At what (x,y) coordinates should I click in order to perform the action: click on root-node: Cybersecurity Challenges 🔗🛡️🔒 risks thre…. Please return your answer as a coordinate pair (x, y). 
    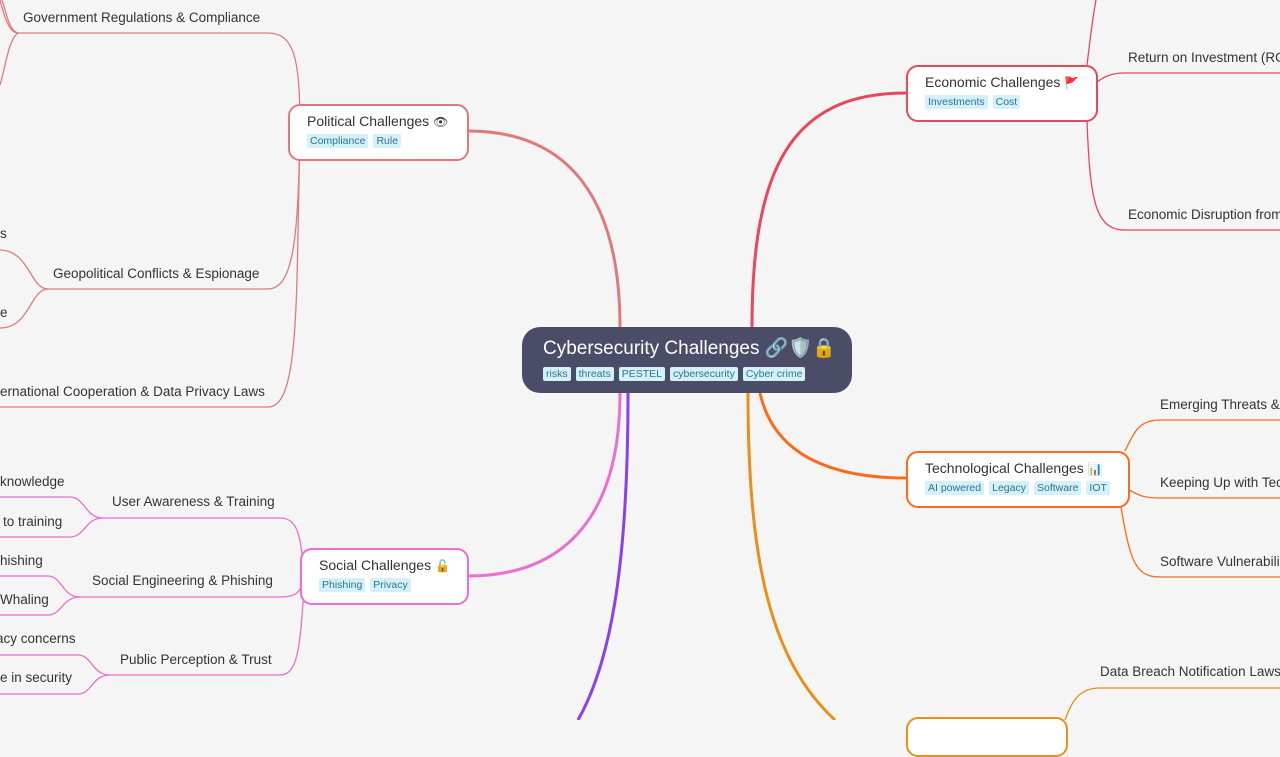
    Looking at the image, I should click on (687, 360).